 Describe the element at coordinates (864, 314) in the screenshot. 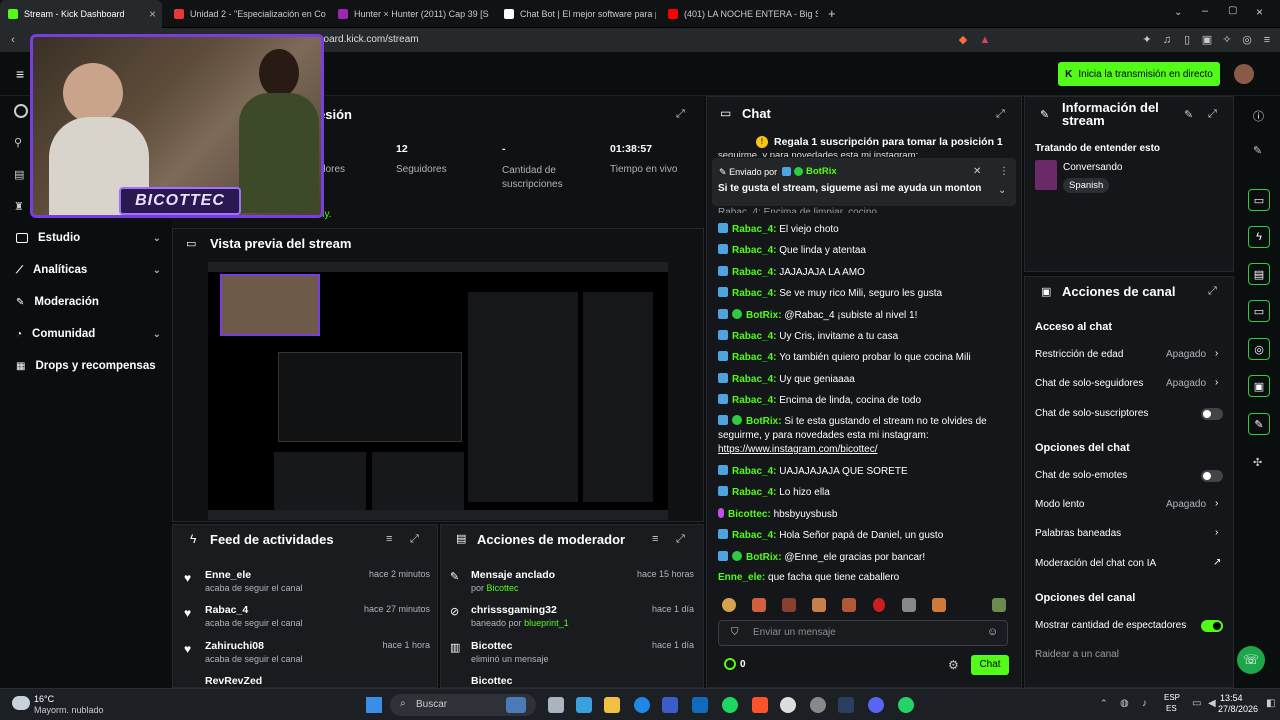

I see `chat-message: BotRix: @Rabac_4 ¡subiste al nivel 1!` at that location.